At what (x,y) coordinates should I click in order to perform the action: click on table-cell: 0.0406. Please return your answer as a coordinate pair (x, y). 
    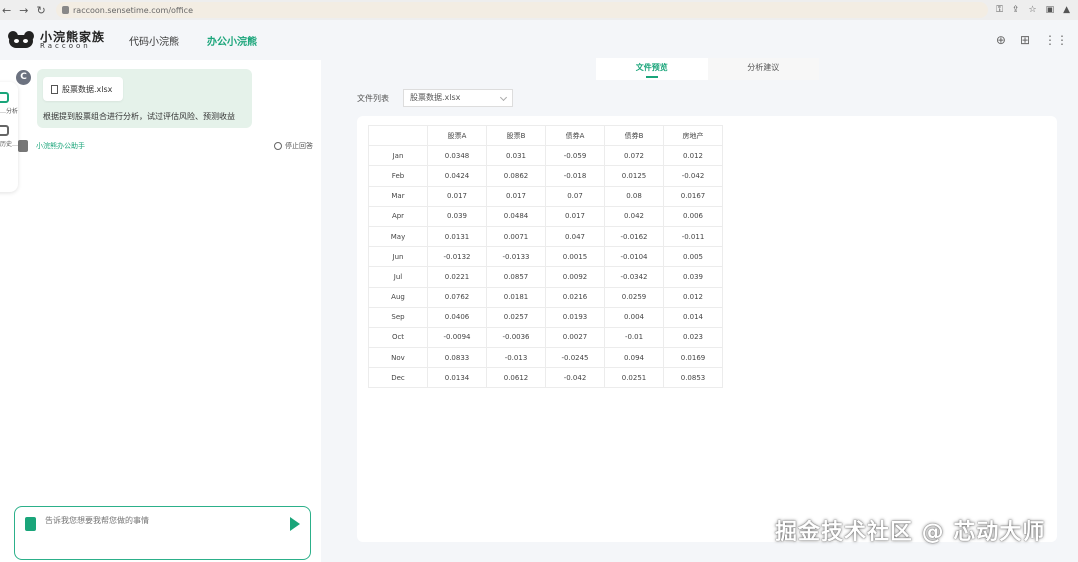
    Looking at the image, I should click on (457, 317).